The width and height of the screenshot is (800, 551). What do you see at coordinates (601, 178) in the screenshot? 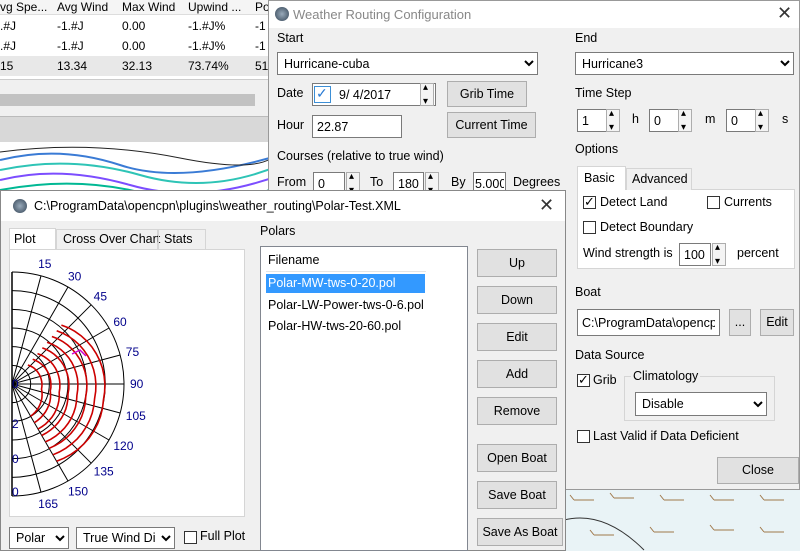
I see `tab-basic: Basic` at bounding box center [601, 178].